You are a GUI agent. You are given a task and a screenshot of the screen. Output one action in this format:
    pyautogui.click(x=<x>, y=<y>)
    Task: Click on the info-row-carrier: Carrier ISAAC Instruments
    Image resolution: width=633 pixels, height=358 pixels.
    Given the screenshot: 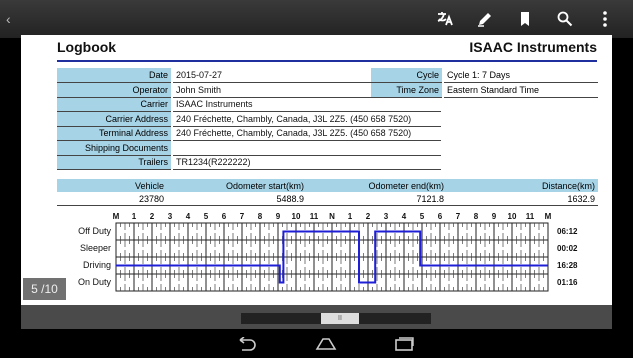 What is the action you would take?
    pyautogui.click(x=249, y=104)
    